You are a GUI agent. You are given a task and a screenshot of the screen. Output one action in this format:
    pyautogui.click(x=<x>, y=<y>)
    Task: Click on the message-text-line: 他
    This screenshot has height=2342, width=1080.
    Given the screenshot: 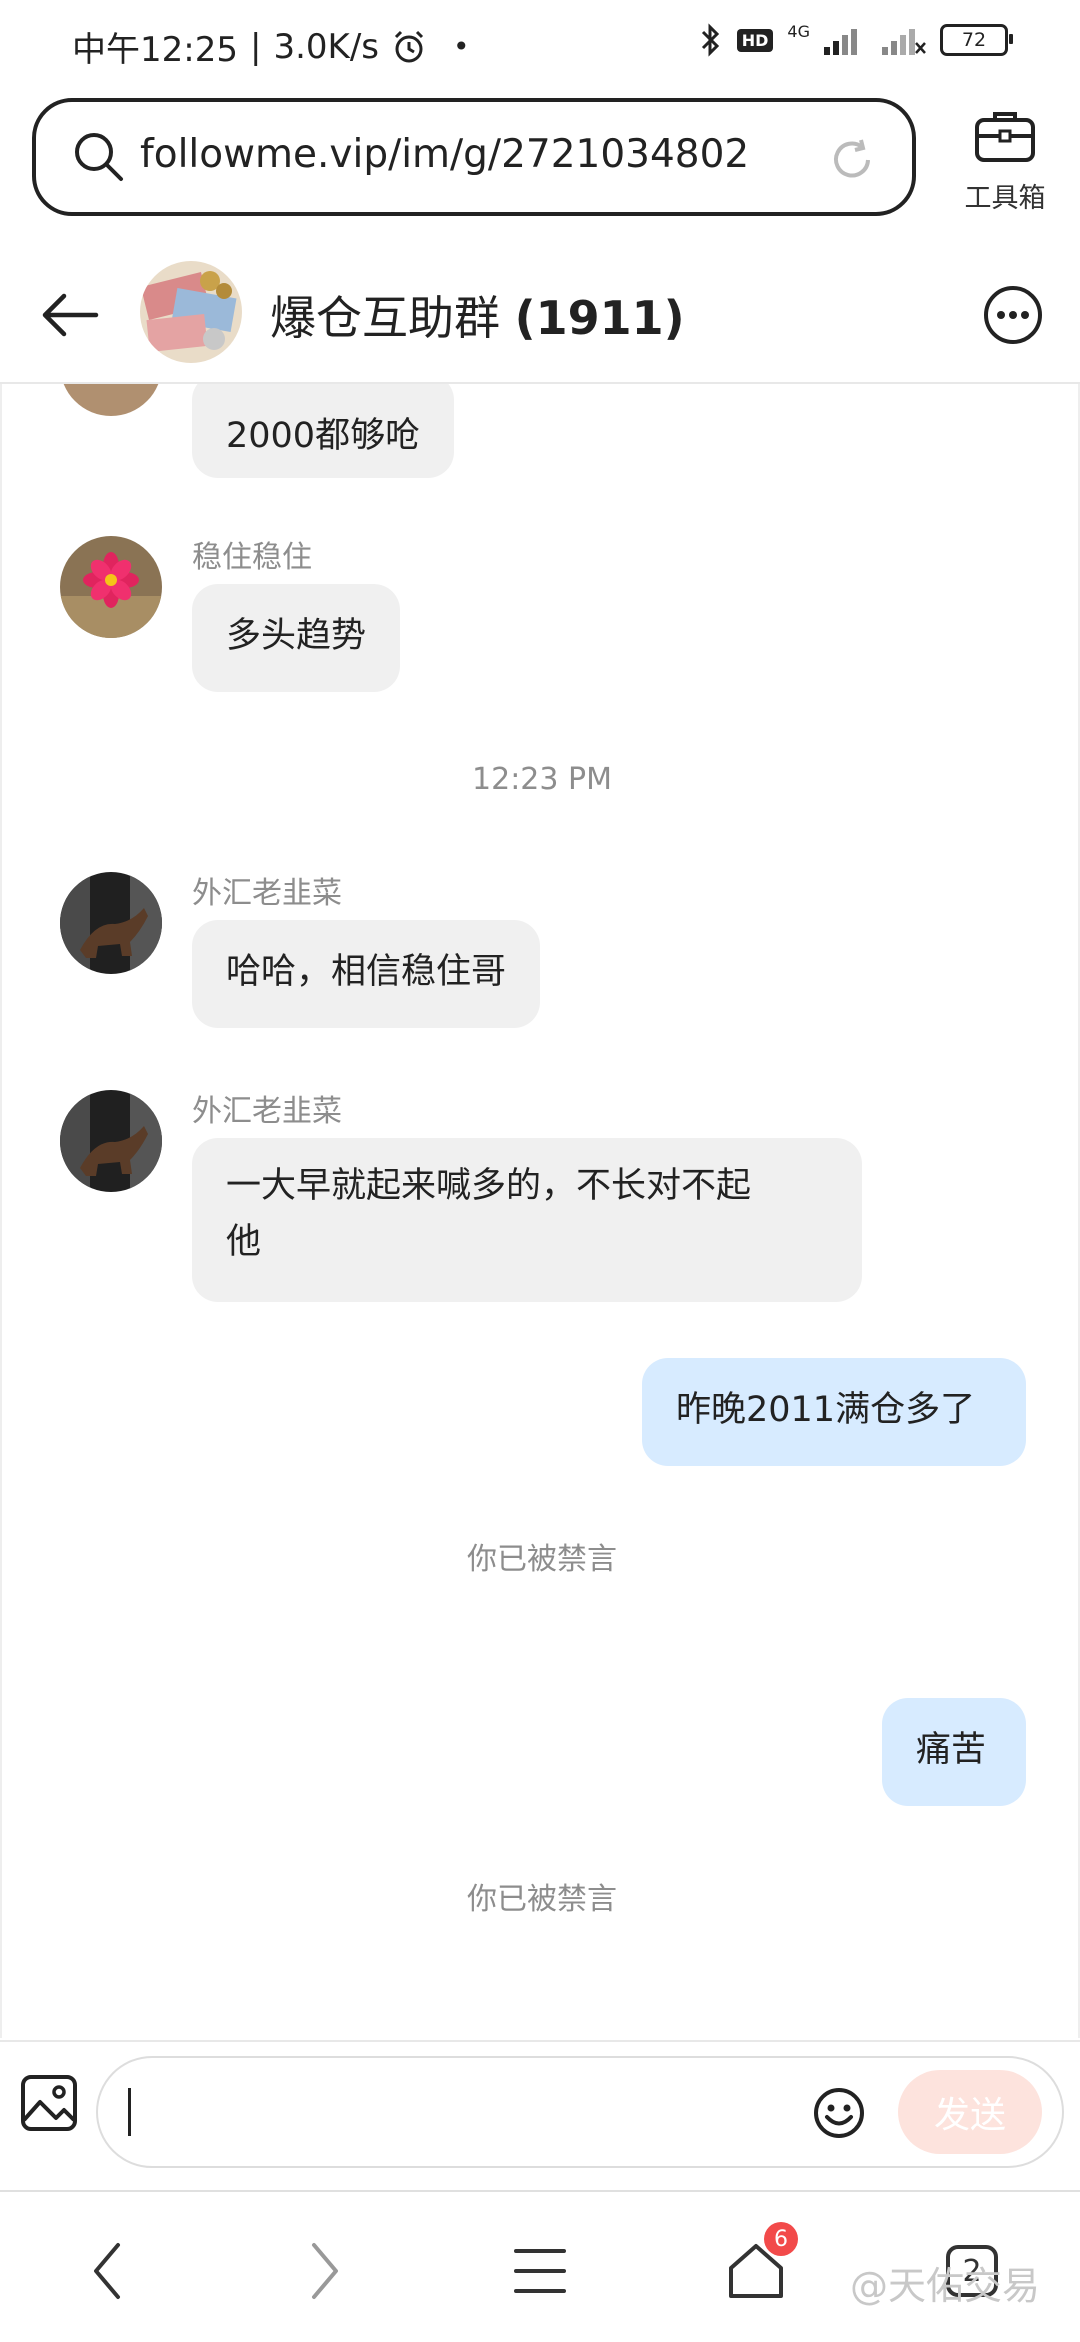 What is the action you would take?
    pyautogui.click(x=244, y=1242)
    